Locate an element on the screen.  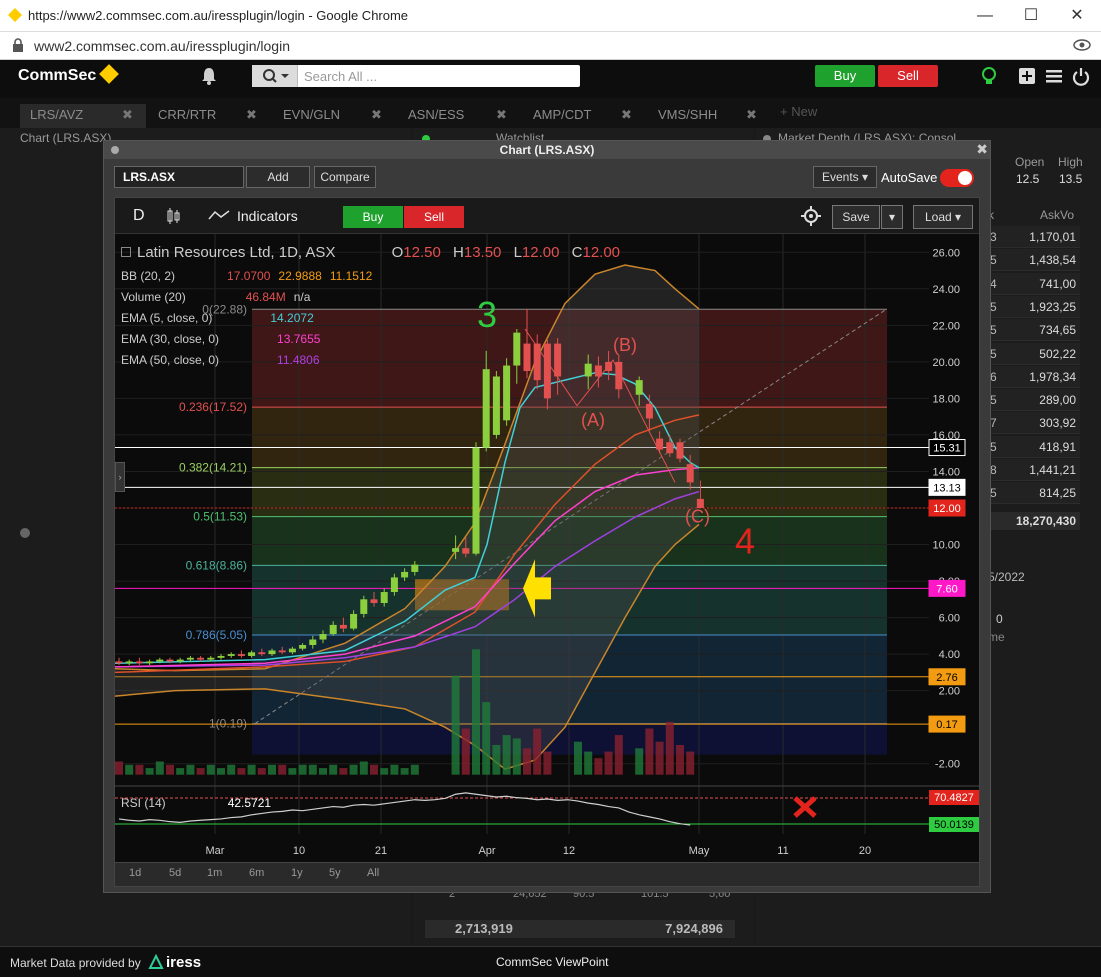
tab-vms-shh: VMS/SHH ✖ is located at coordinates (709, 116).